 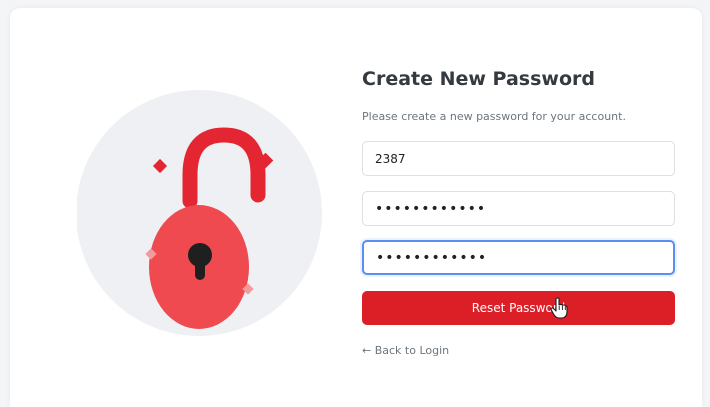 What do you see at coordinates (518, 308) in the screenshot?
I see `reset-password-button: Reset Password` at bounding box center [518, 308].